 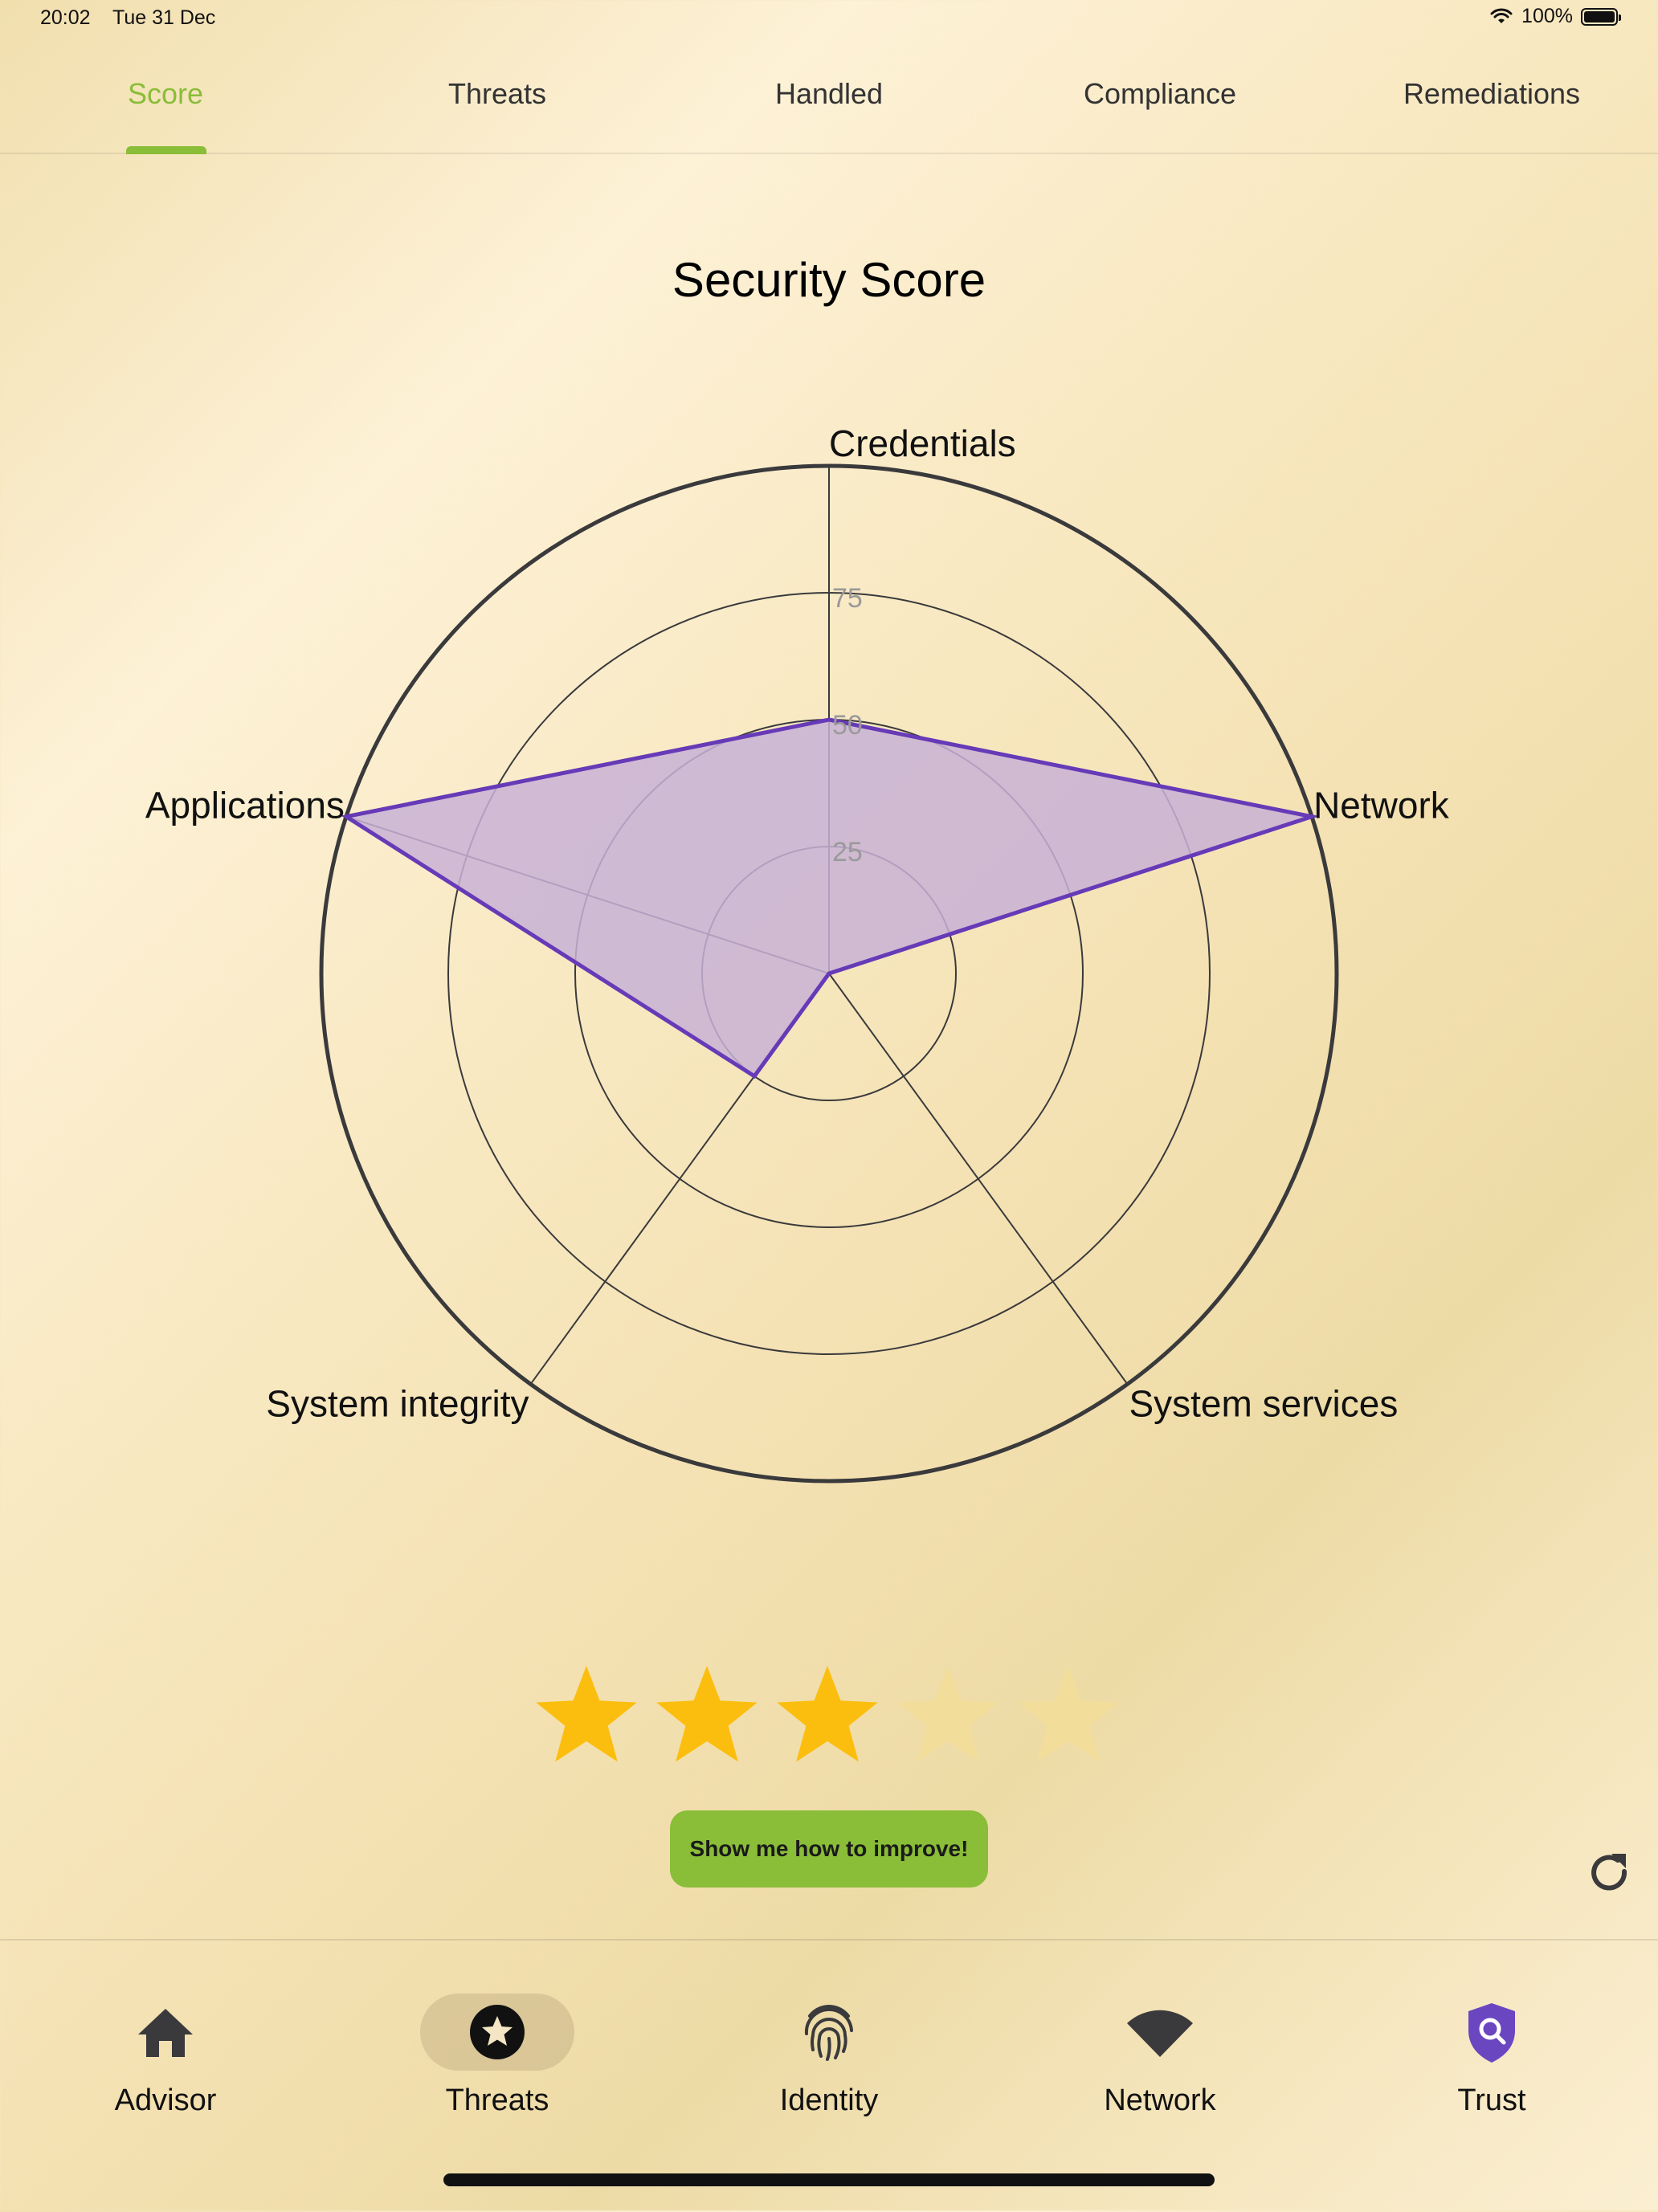 I want to click on radar-tick-label: 50, so click(x=847, y=725).